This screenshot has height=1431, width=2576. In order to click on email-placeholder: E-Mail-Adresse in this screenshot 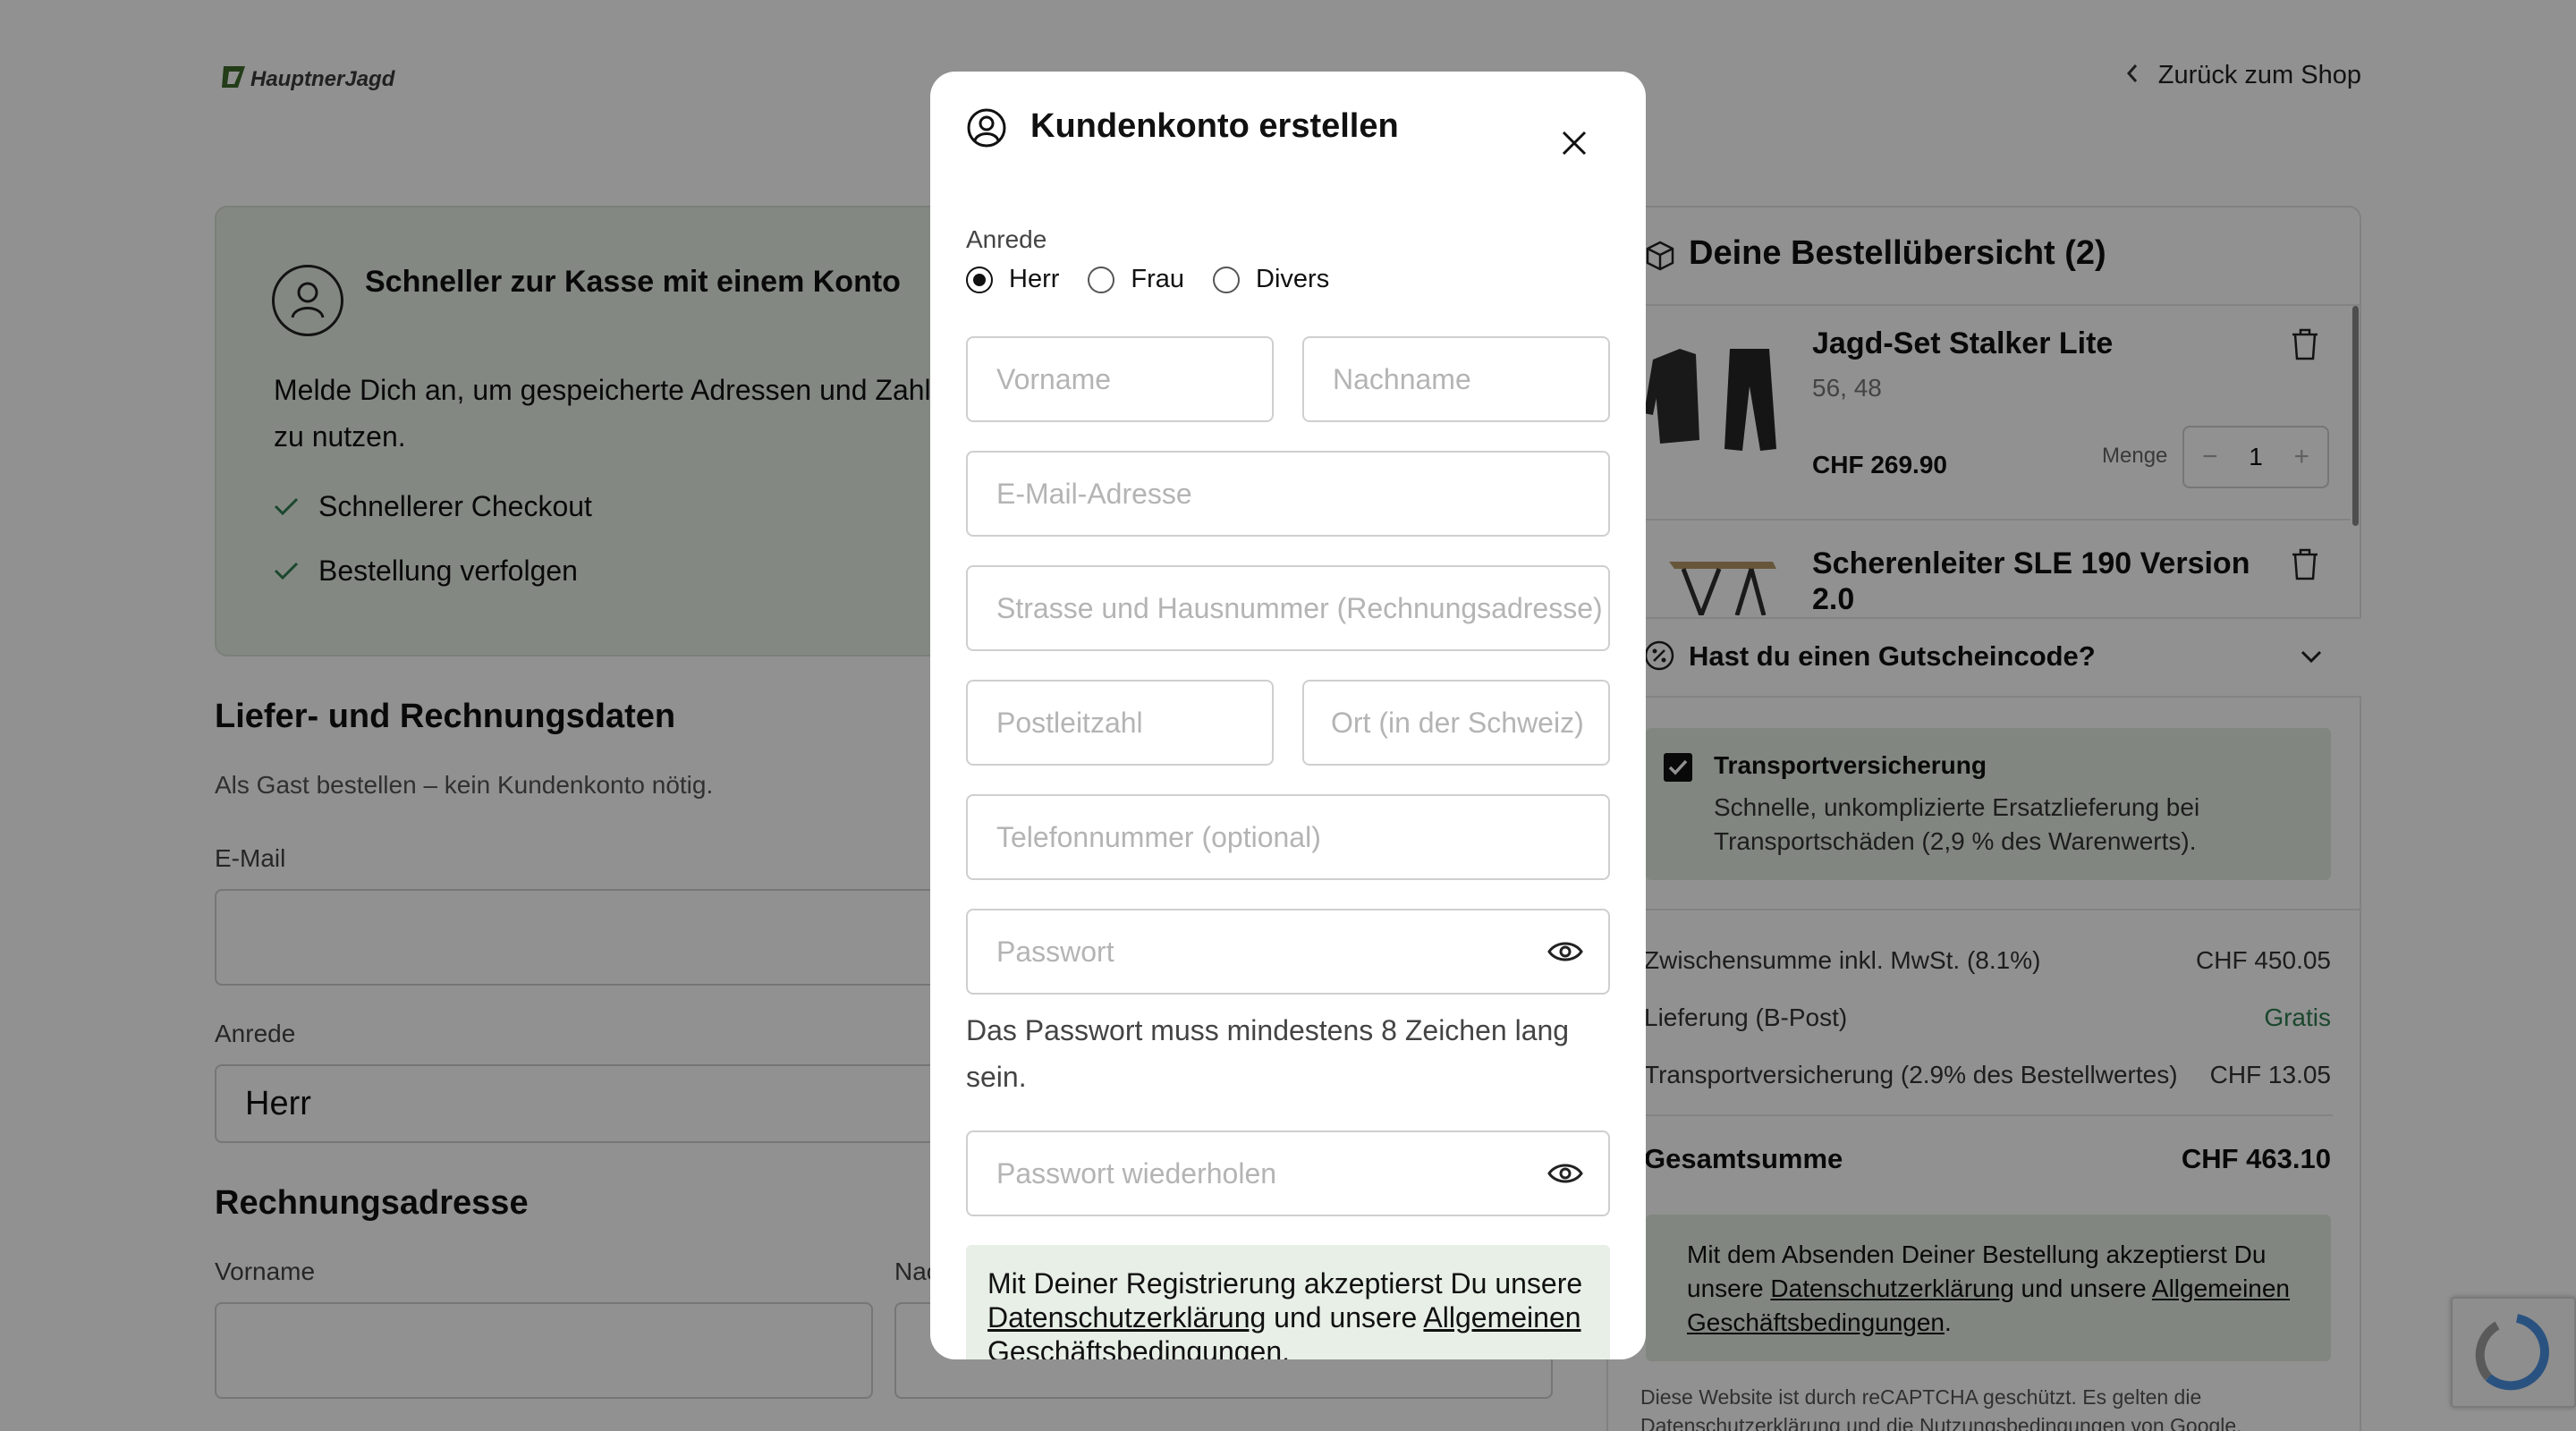, I will do `click(1094, 494)`.